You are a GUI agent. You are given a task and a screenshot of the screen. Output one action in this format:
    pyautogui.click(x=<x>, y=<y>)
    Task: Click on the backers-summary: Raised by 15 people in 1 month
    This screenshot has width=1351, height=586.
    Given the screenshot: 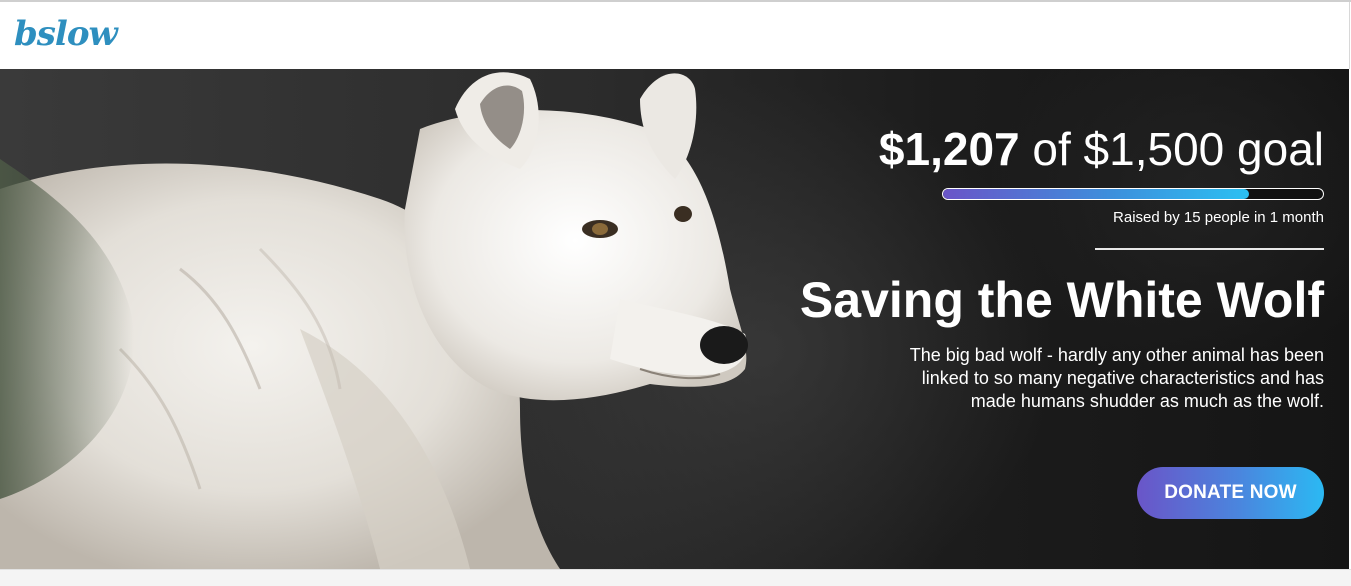 What is the action you would take?
    pyautogui.click(x=1218, y=217)
    